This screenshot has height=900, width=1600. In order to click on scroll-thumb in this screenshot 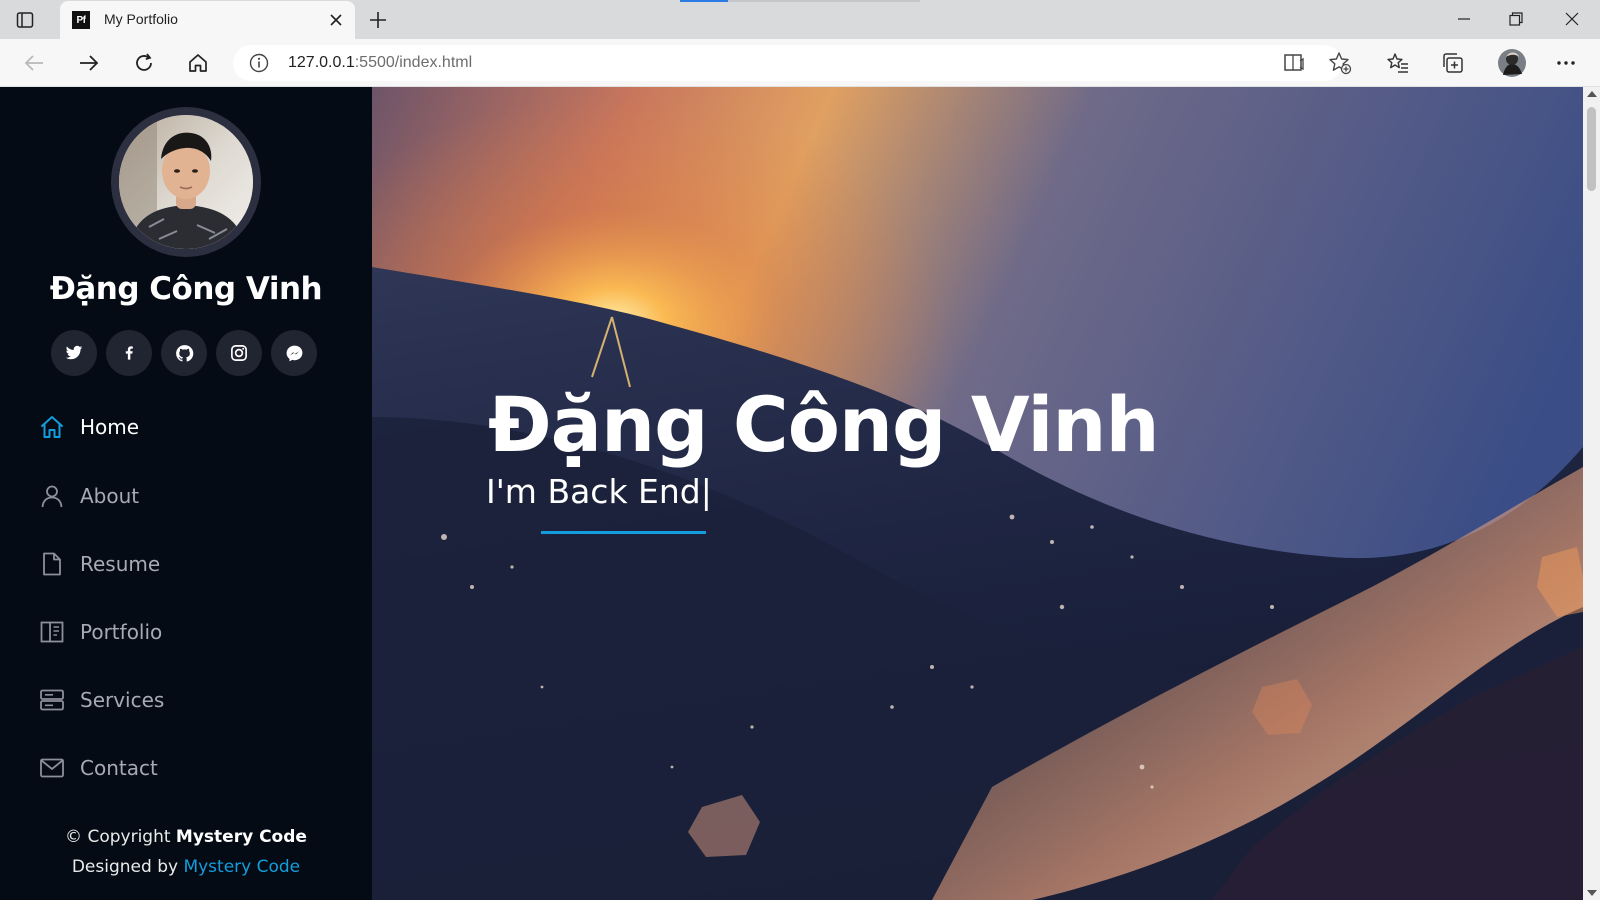, I will do `click(1591, 149)`.